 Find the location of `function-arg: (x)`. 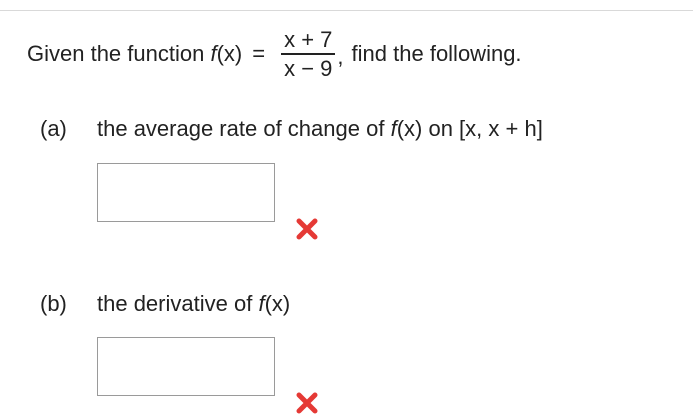

function-arg: (x) is located at coordinates (229, 53).